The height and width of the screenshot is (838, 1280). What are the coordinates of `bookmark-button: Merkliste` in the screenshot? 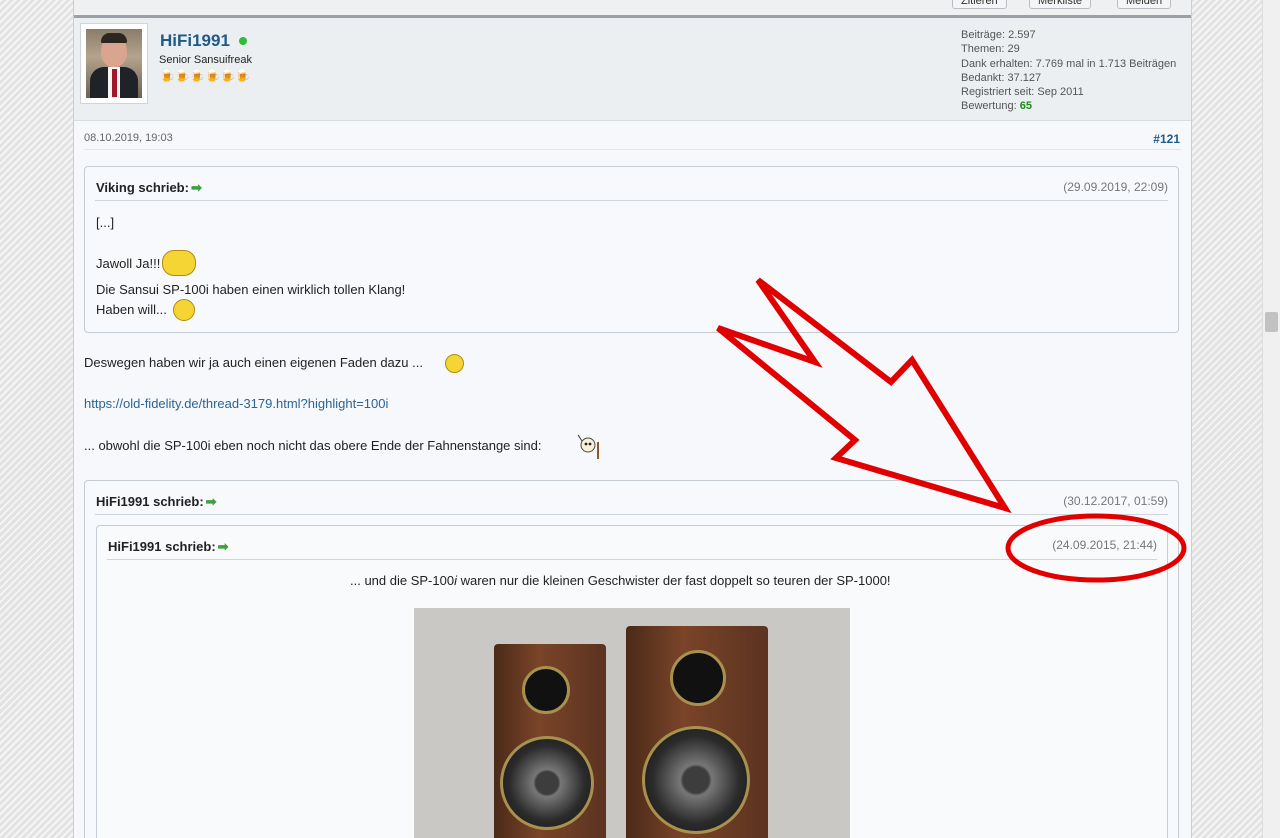 It's located at (1060, 4).